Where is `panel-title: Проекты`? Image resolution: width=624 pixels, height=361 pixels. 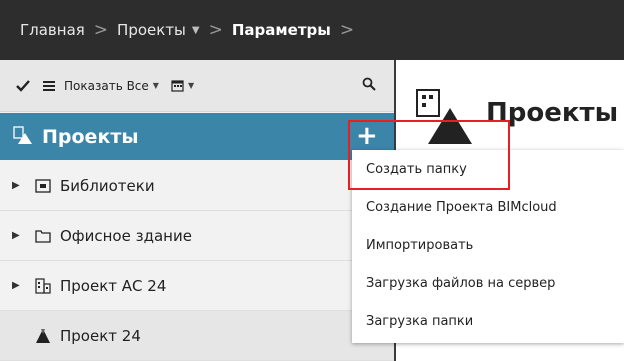
panel-title: Проекты is located at coordinates (90, 136).